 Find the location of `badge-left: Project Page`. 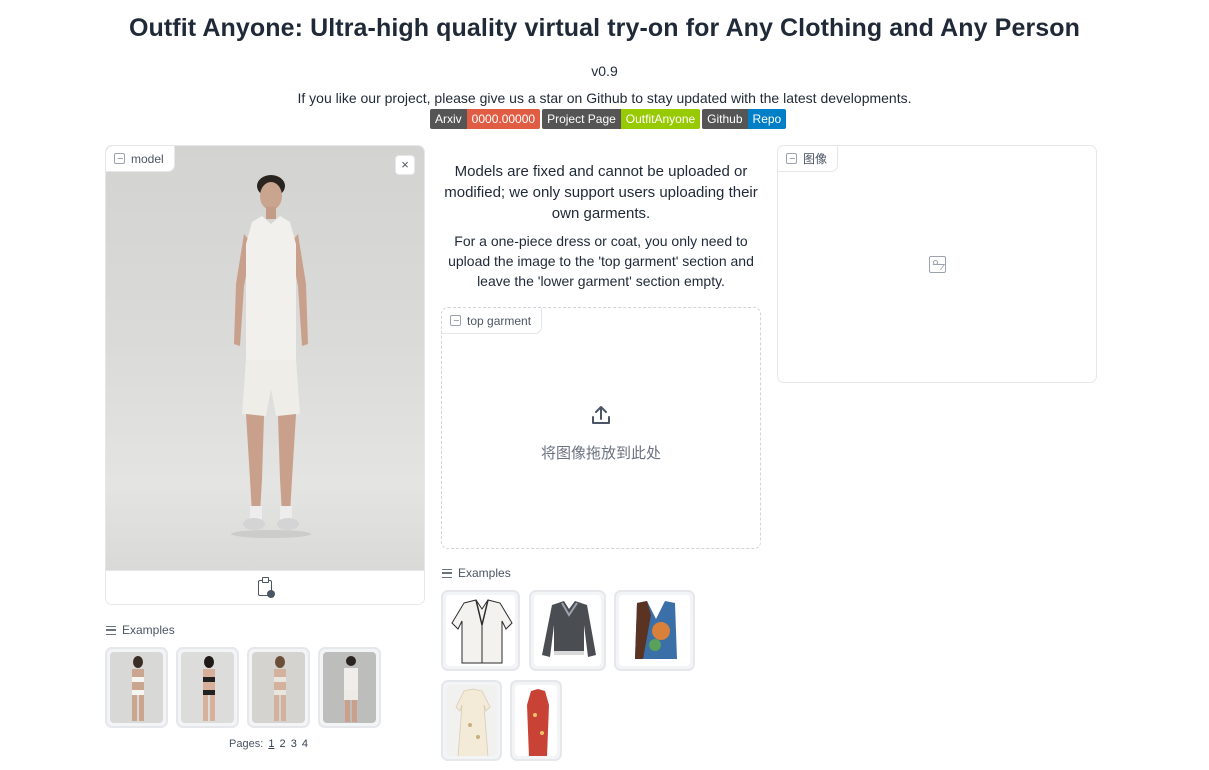

badge-left: Project Page is located at coordinates (581, 119).